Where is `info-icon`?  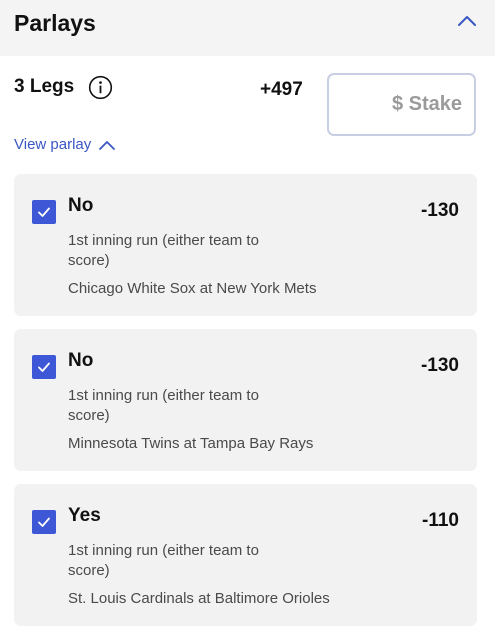
info-icon is located at coordinates (100, 87).